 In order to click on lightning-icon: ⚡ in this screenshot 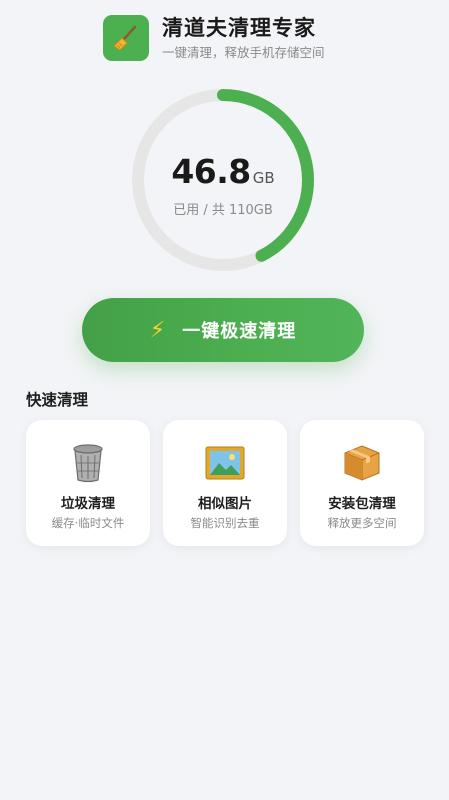, I will do `click(158, 330)`.